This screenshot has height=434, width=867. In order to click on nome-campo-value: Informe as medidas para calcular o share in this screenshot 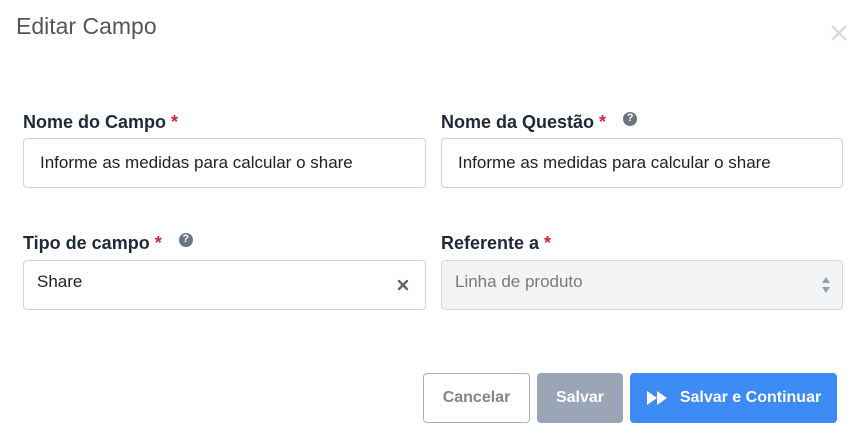, I will do `click(196, 162)`.